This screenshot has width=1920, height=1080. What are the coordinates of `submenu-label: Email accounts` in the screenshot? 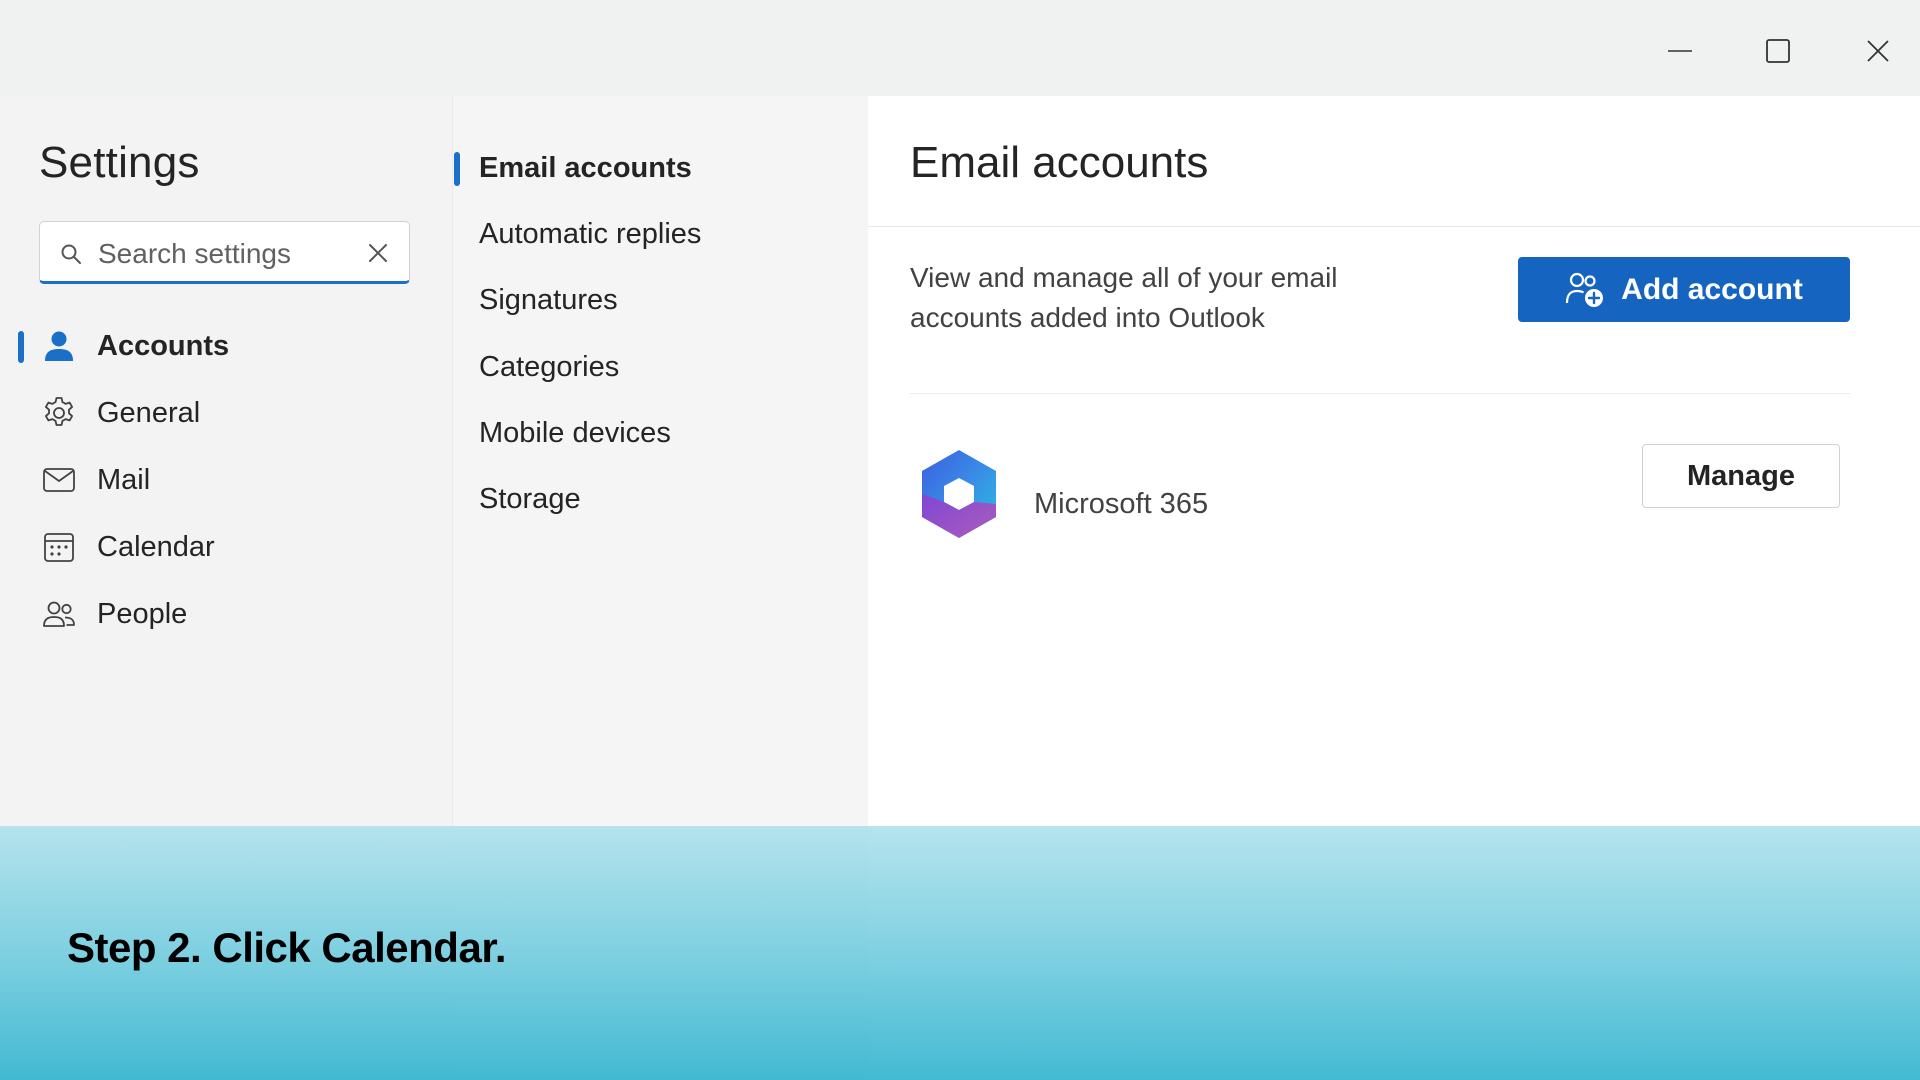 It's located at (585, 168).